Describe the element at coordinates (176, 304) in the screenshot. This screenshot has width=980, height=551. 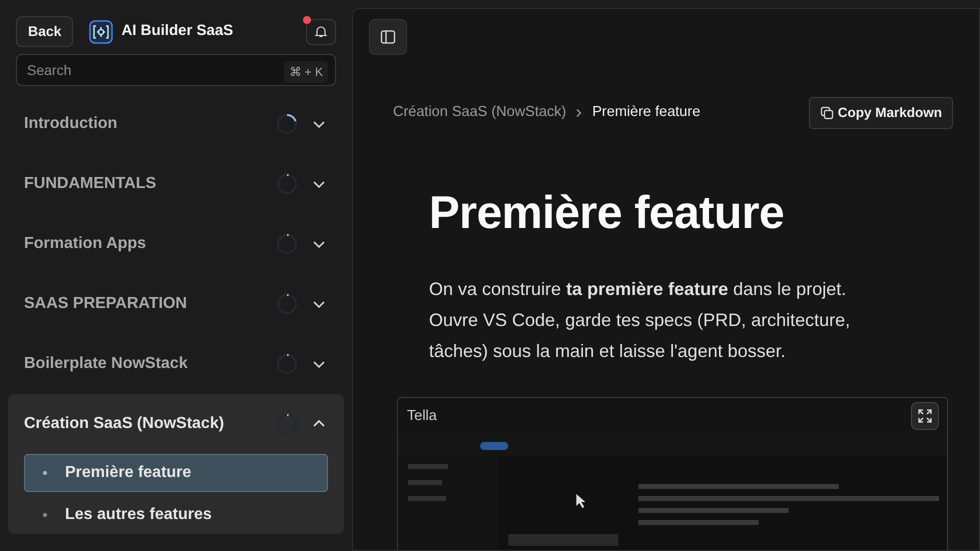
I see `section-header: SAAS PREPARATION` at that location.